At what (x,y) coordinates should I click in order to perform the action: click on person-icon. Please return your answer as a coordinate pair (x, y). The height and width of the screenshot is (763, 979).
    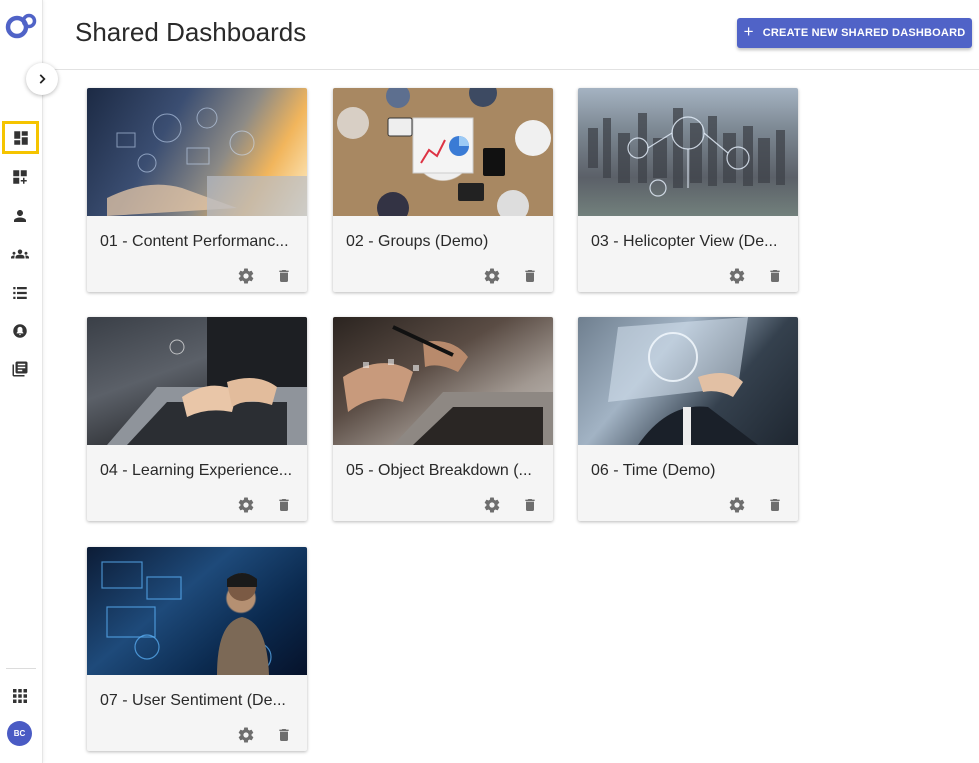
    Looking at the image, I should click on (20, 216).